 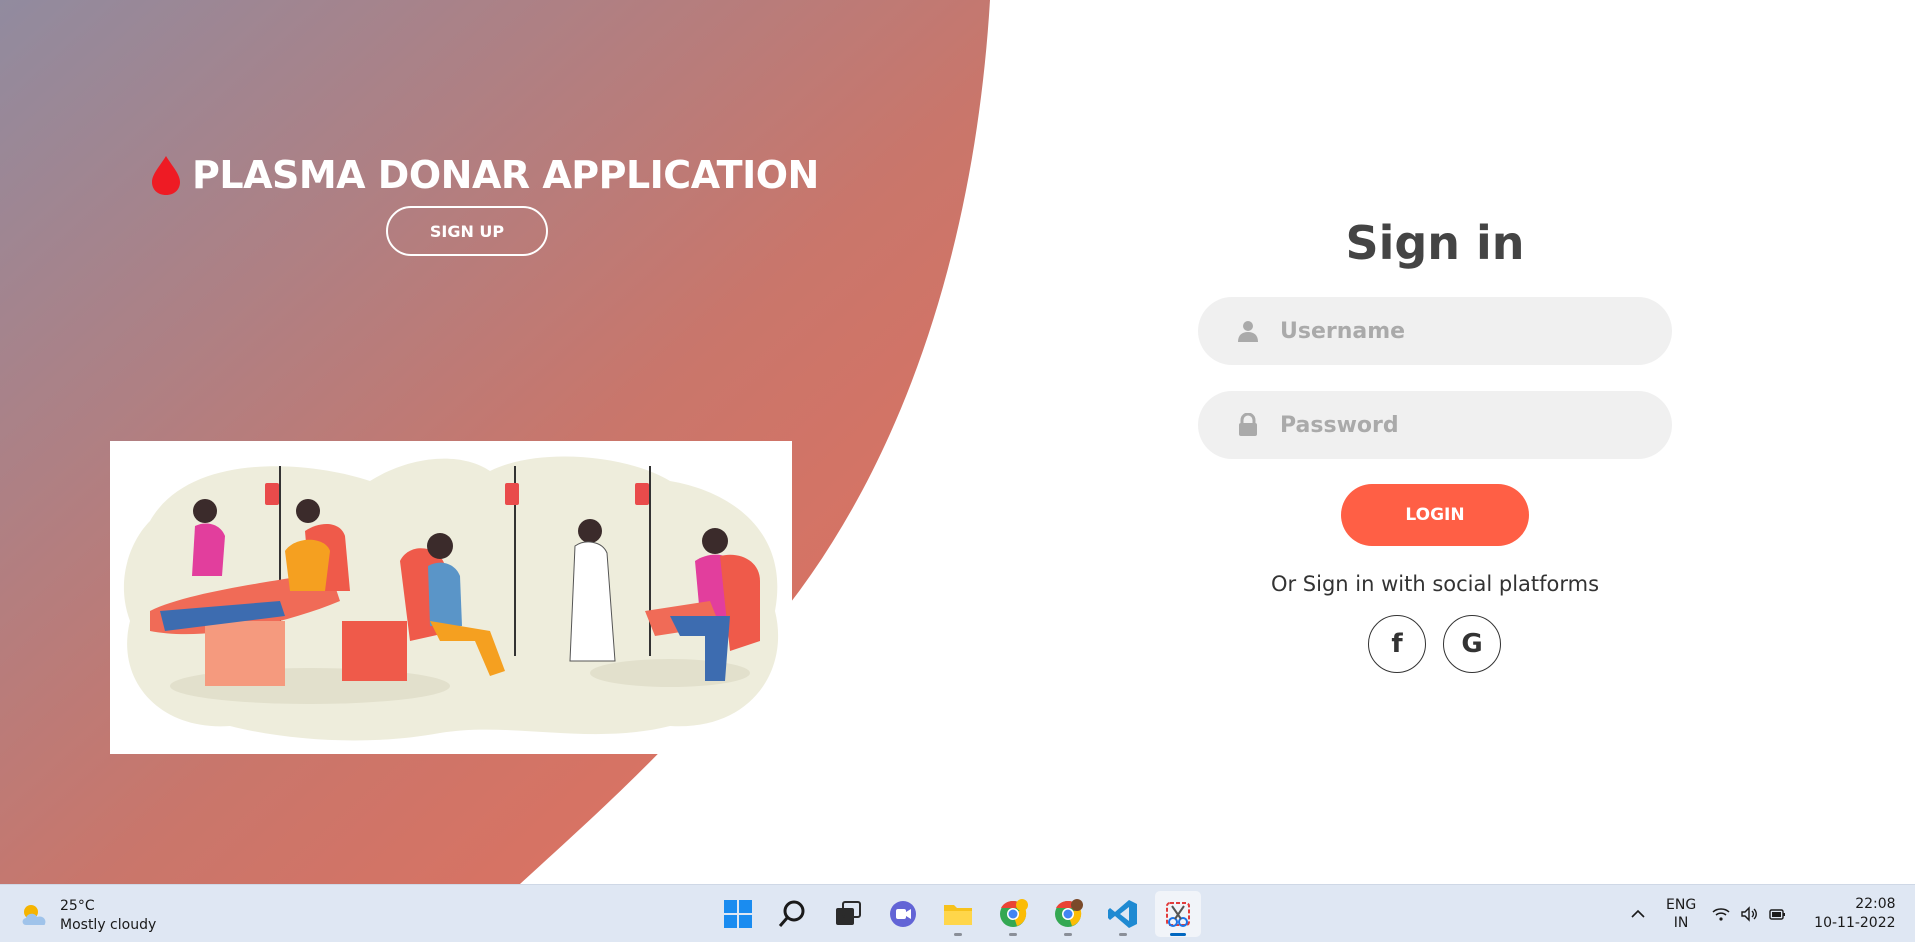 I want to click on facebook-button: f, so click(x=1397, y=644).